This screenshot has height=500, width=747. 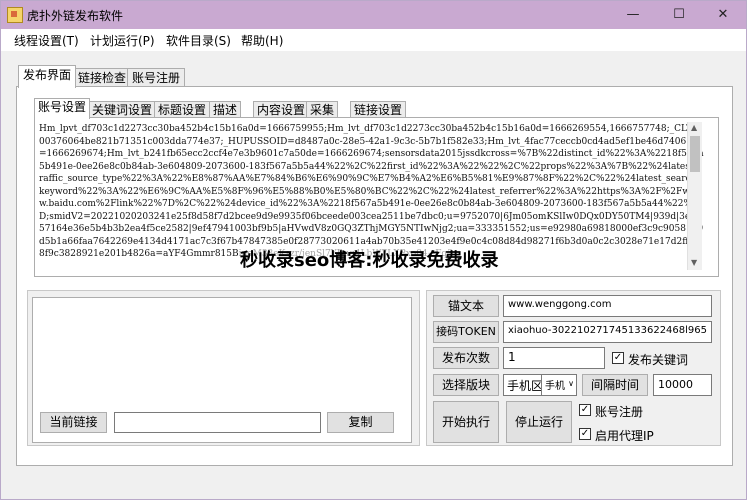 What do you see at coordinates (633, 15) in the screenshot?
I see `minimize-icon: —` at bounding box center [633, 15].